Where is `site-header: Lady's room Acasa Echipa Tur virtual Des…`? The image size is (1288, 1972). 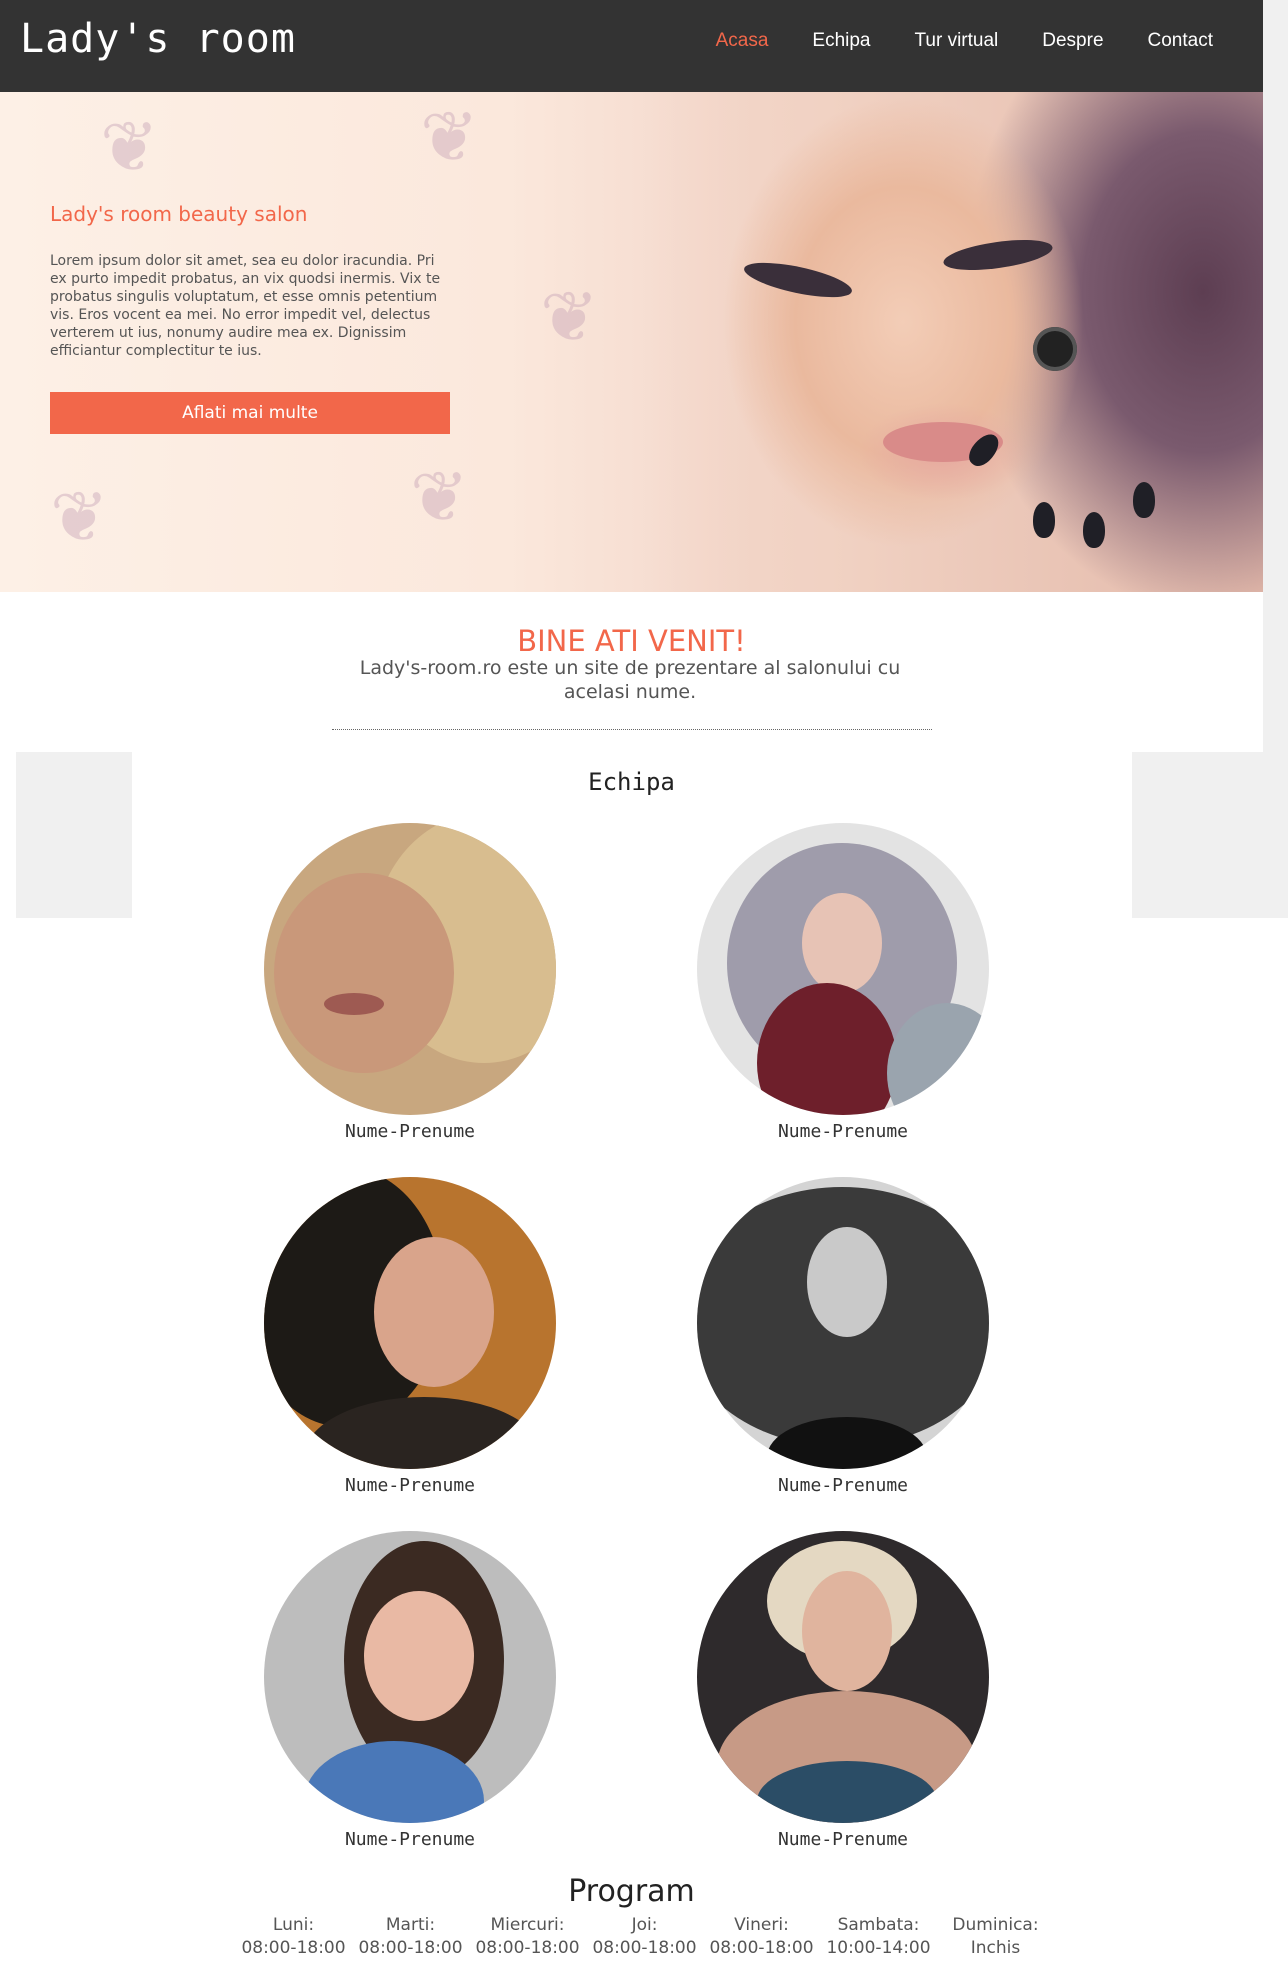
site-header: Lady's room Acasa Echipa Tur virtual Des… is located at coordinates (631, 46).